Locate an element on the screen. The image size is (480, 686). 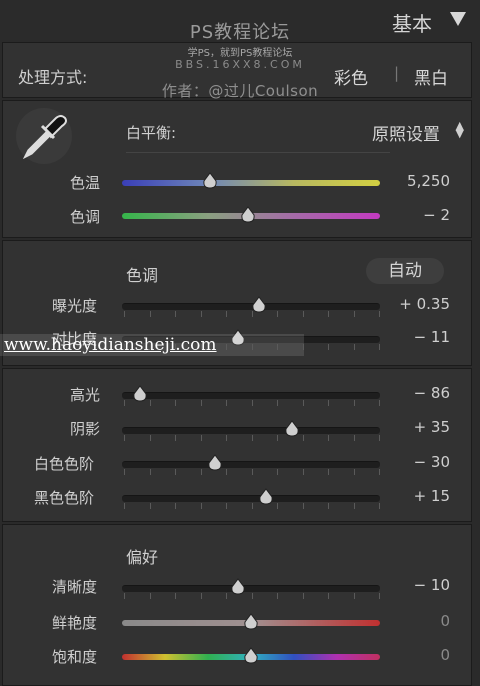
saturation-slider-thumb is located at coordinates (251, 656).